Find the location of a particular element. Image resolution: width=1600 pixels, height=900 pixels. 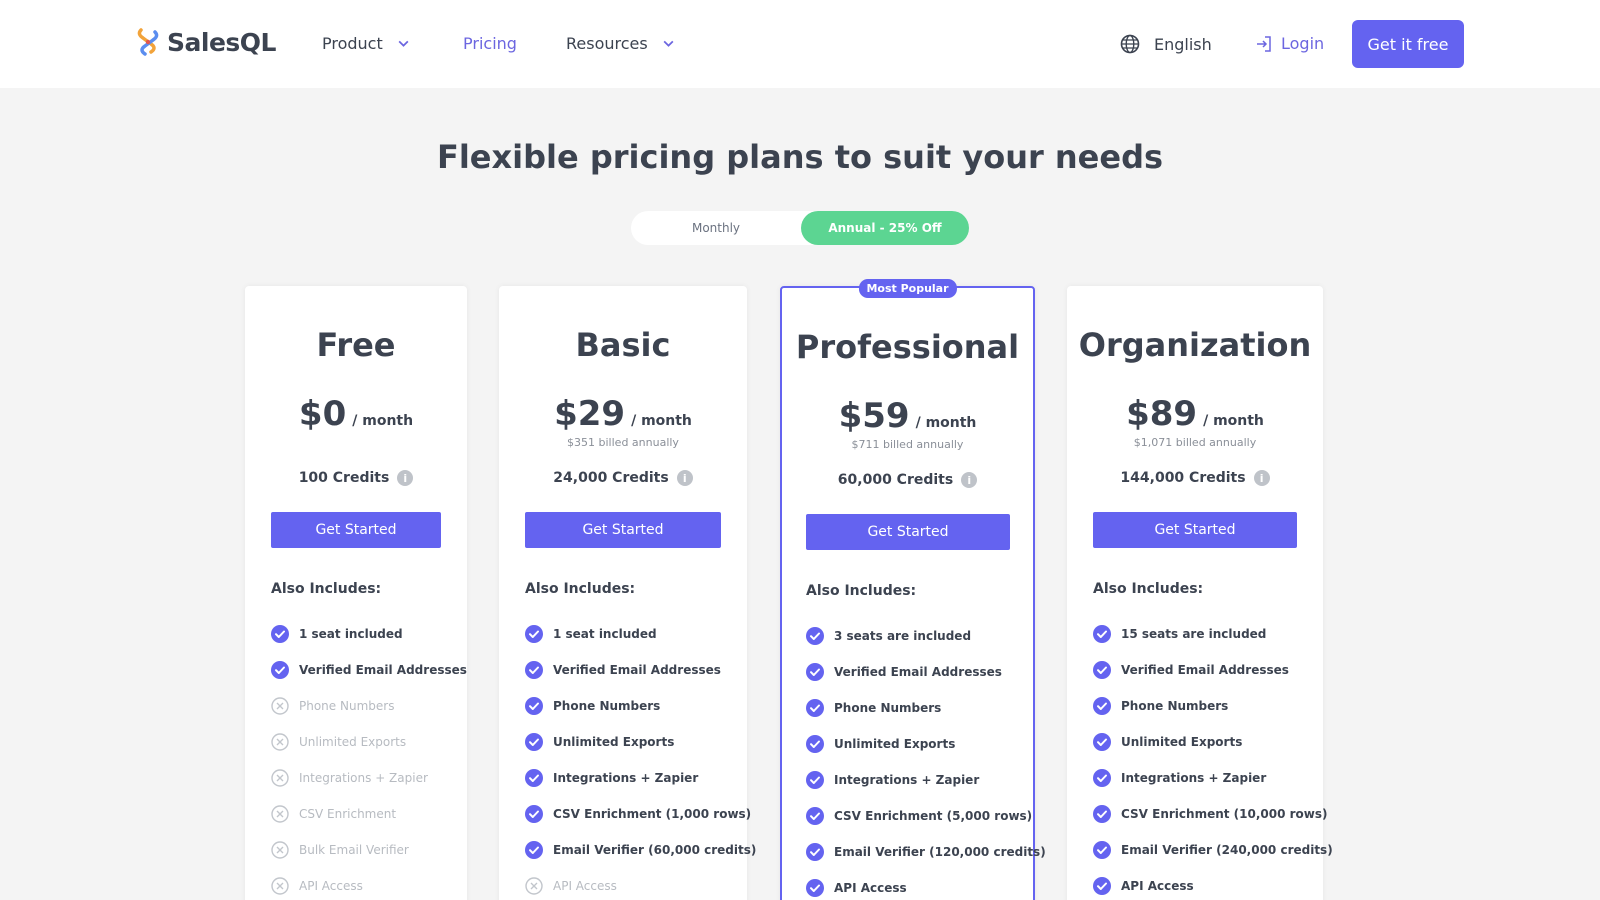

nav-pricing-label: Pricing is located at coordinates (490, 43).